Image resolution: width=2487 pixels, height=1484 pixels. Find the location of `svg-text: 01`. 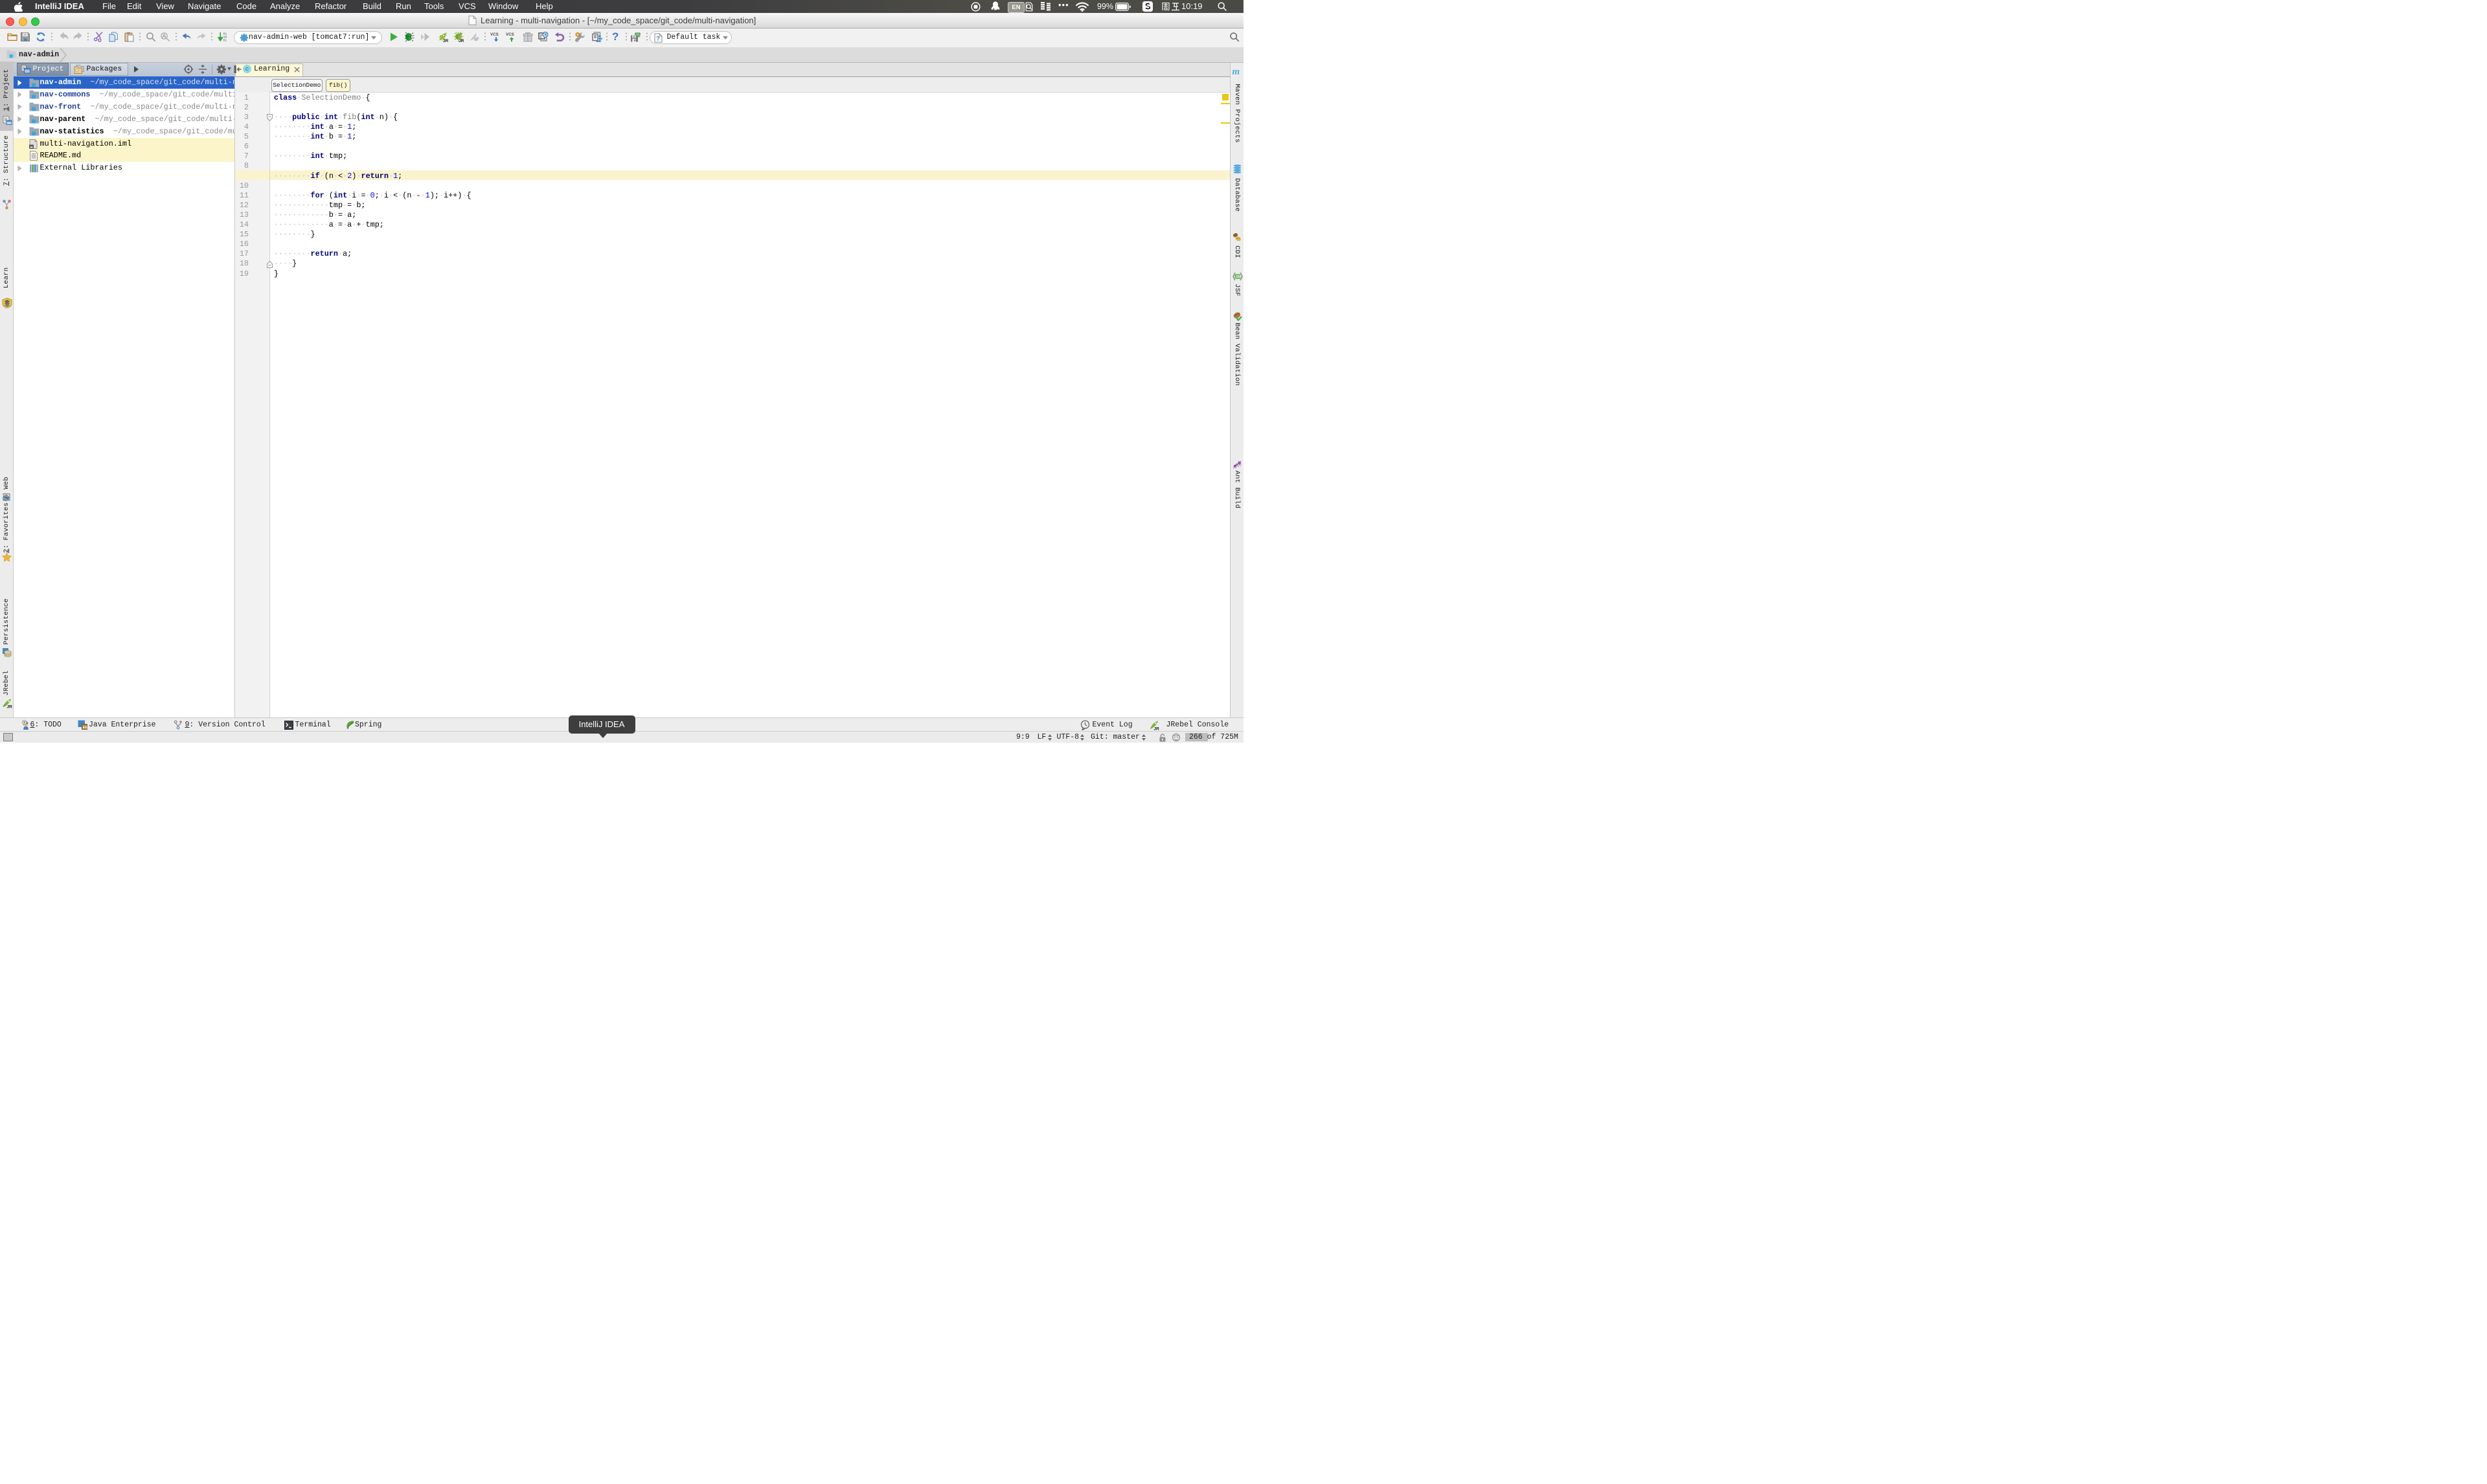

svg-text: 01 is located at coordinates (225, 40).